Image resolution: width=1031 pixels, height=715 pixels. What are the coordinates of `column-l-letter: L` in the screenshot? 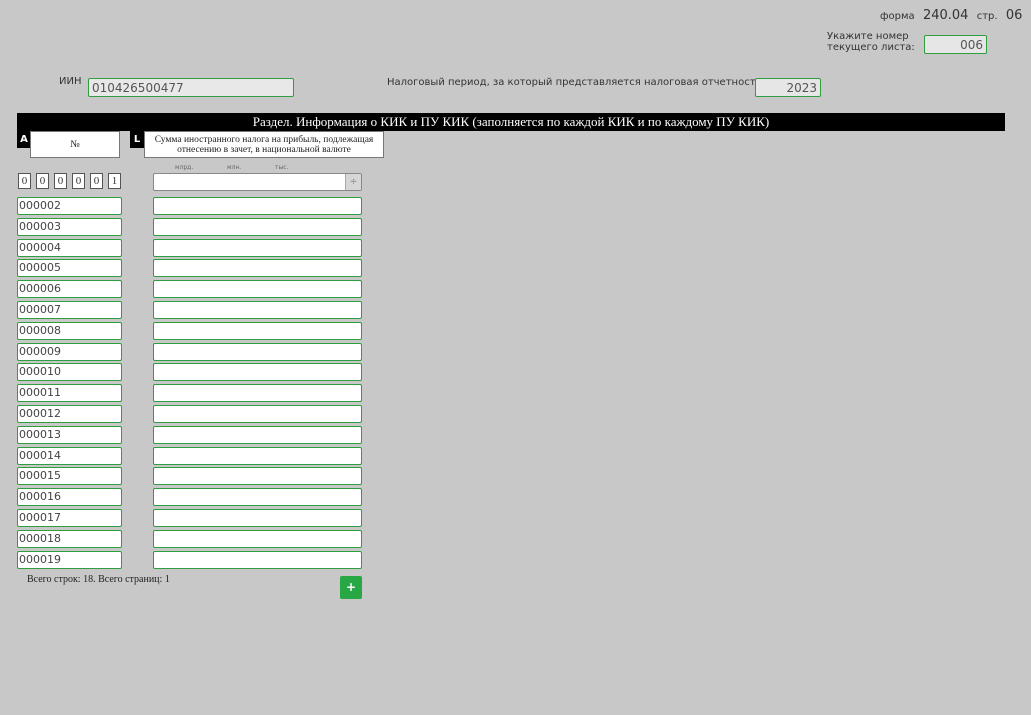 It's located at (137, 139).